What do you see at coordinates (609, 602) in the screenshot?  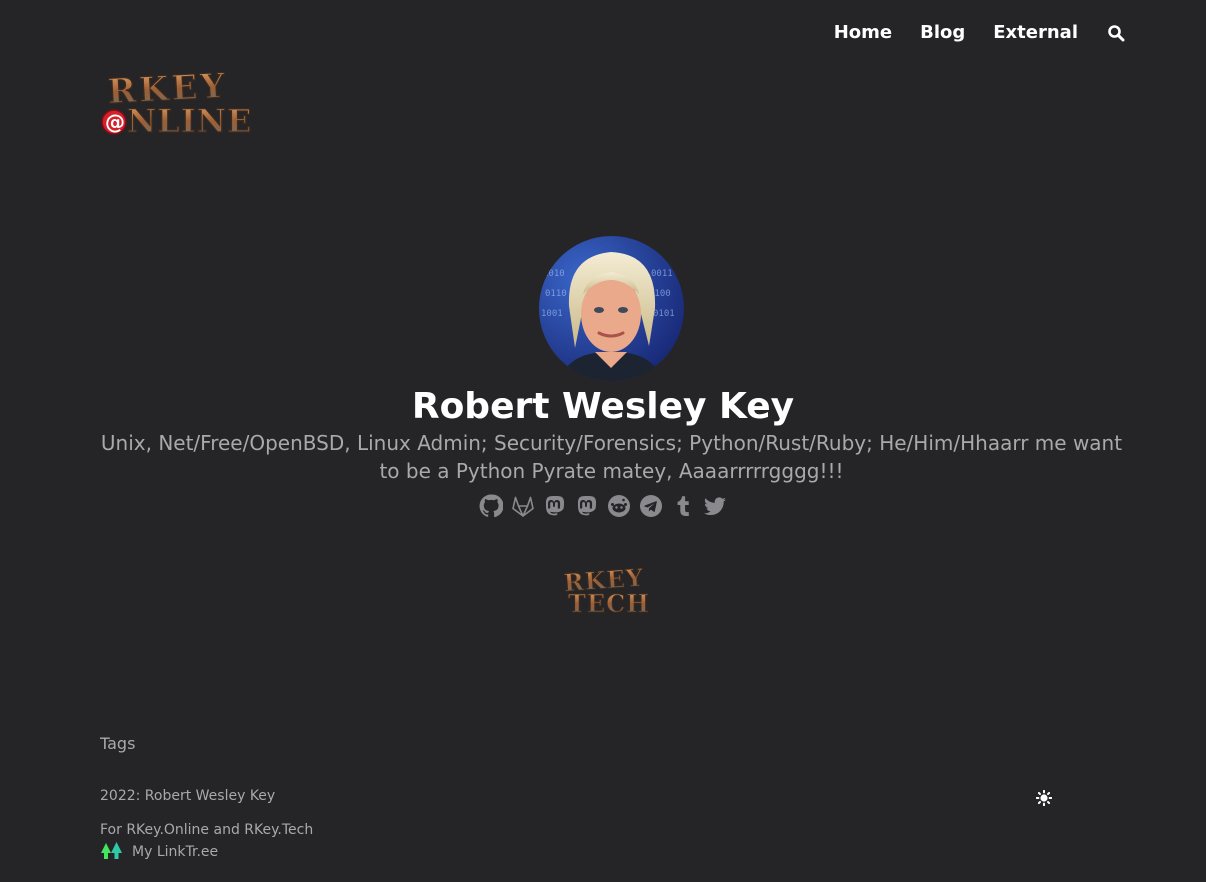 I see `svg-text: TECH` at bounding box center [609, 602].